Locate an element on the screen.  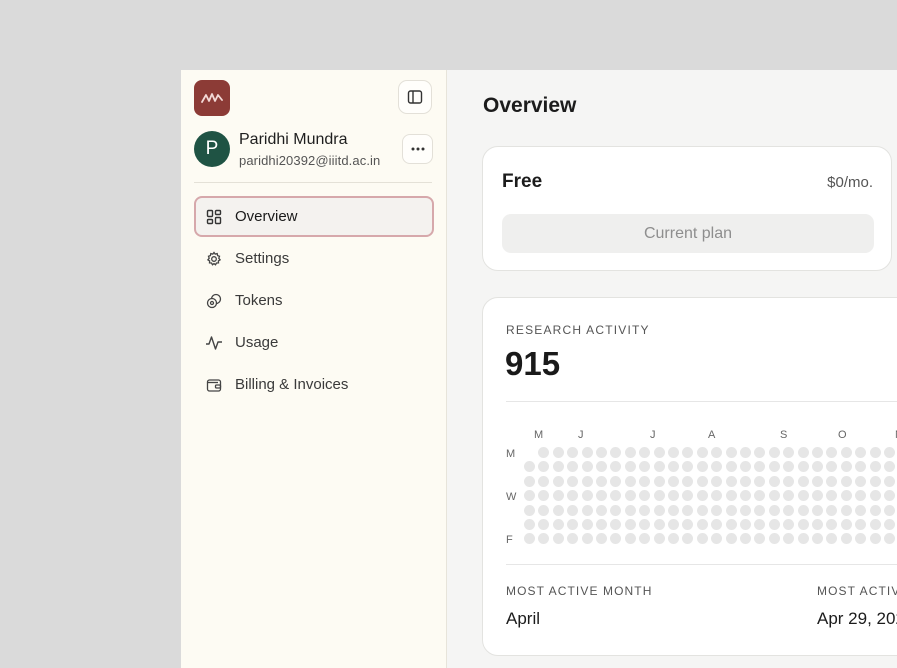
month-label: O is located at coordinates (842, 435).